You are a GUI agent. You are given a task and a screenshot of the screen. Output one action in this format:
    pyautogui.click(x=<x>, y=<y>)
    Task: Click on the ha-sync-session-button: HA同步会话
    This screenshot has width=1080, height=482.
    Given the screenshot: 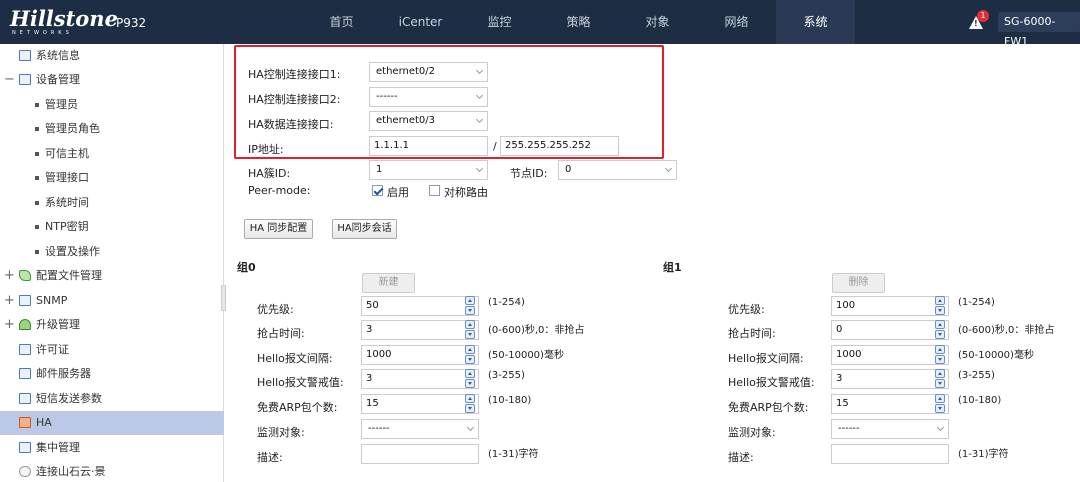 What is the action you would take?
    pyautogui.click(x=364, y=229)
    